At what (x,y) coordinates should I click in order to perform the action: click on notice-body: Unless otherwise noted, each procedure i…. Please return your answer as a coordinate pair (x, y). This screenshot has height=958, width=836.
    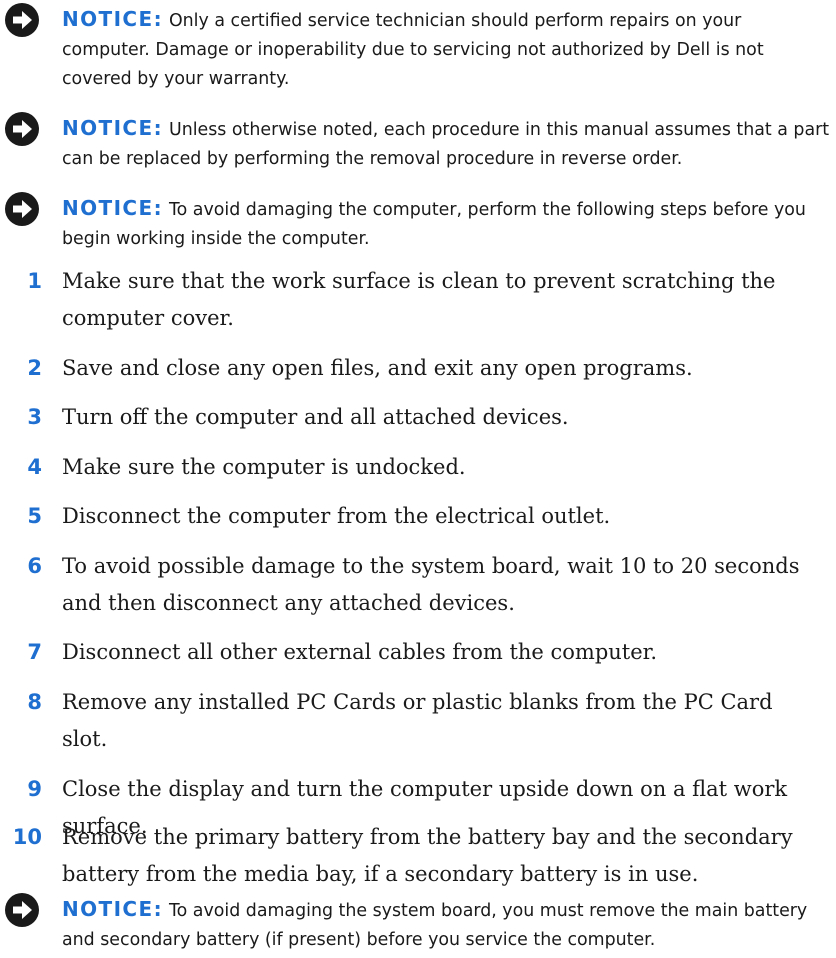
    Looking at the image, I should click on (446, 144).